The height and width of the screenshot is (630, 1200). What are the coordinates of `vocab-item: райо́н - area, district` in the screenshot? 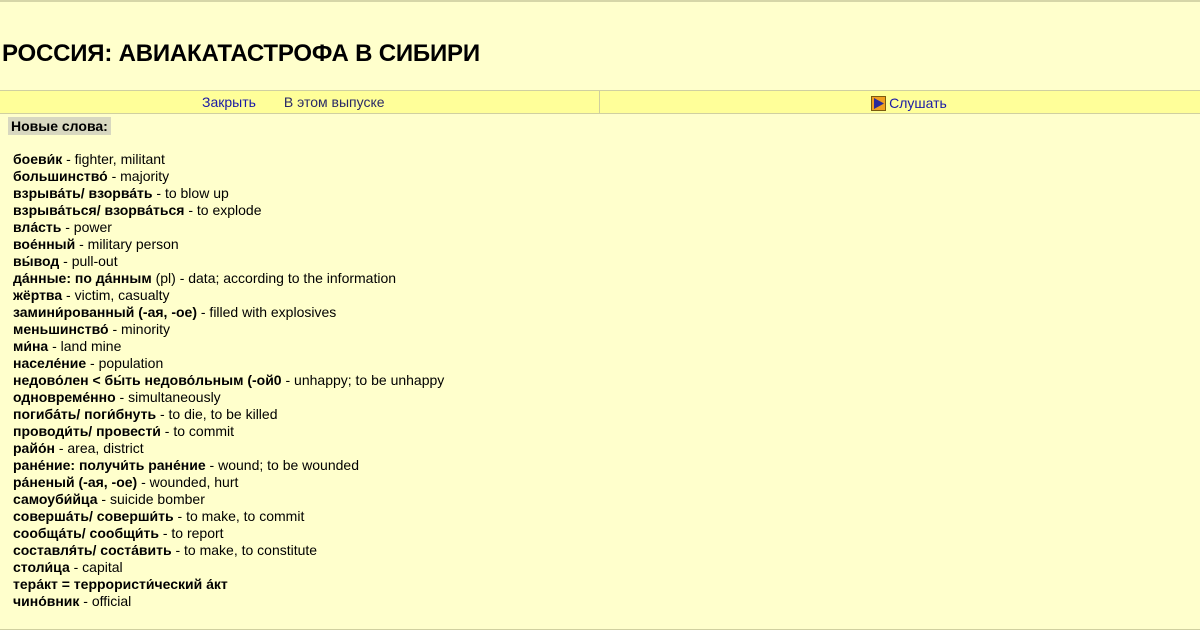 It's located at (606, 448).